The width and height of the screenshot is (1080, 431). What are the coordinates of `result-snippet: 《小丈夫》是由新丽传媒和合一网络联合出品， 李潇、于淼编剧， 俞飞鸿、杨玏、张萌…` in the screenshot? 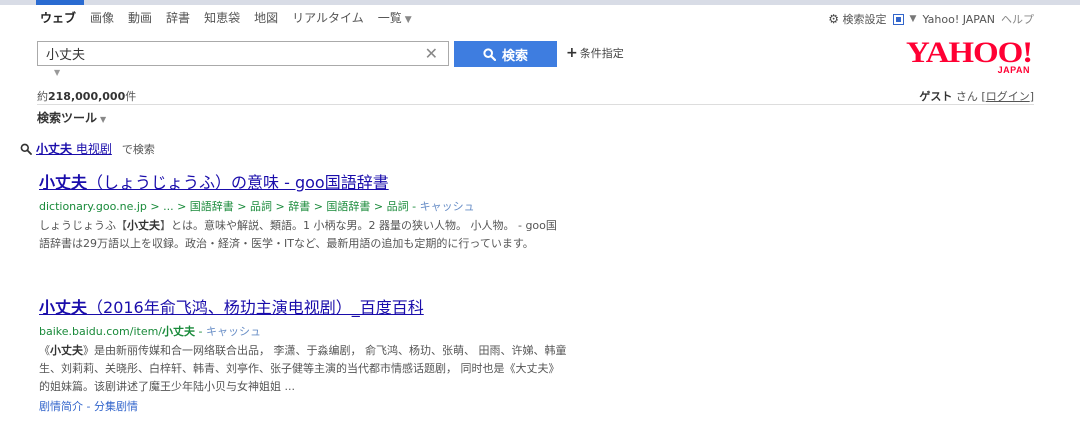 It's located at (303, 369).